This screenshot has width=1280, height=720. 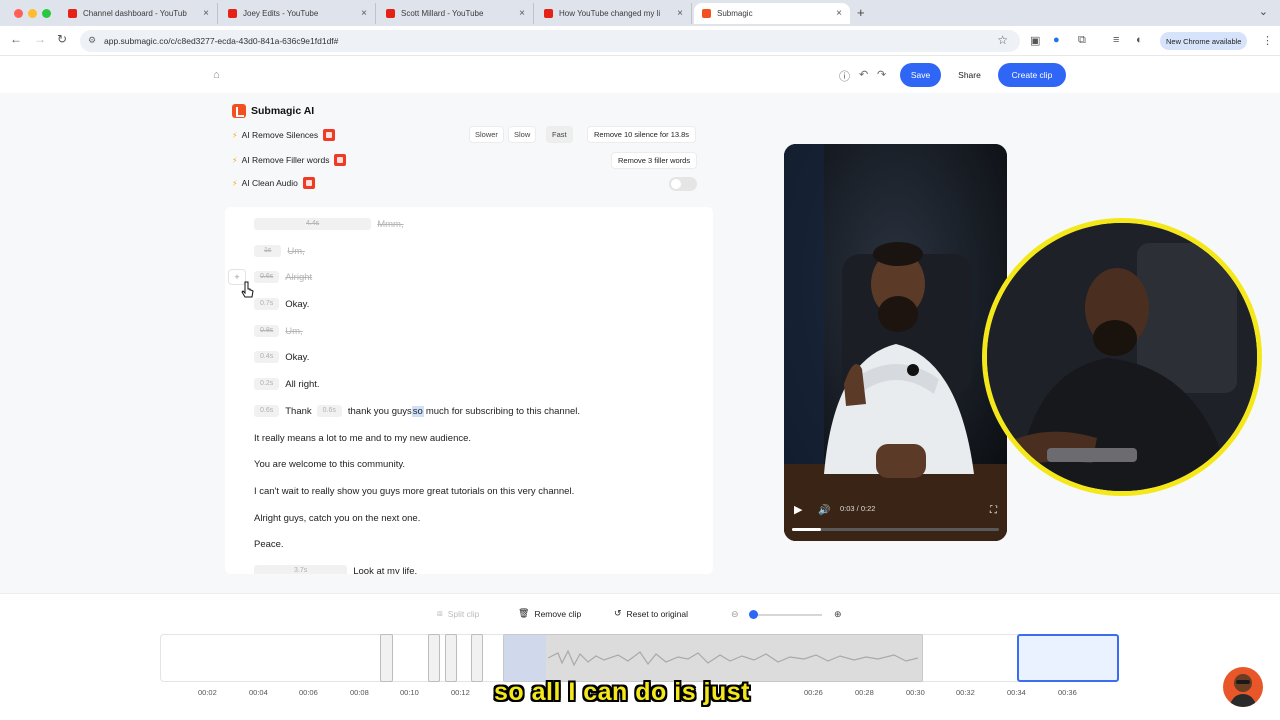 I want to click on record-badge-icon, so click(x=329, y=135).